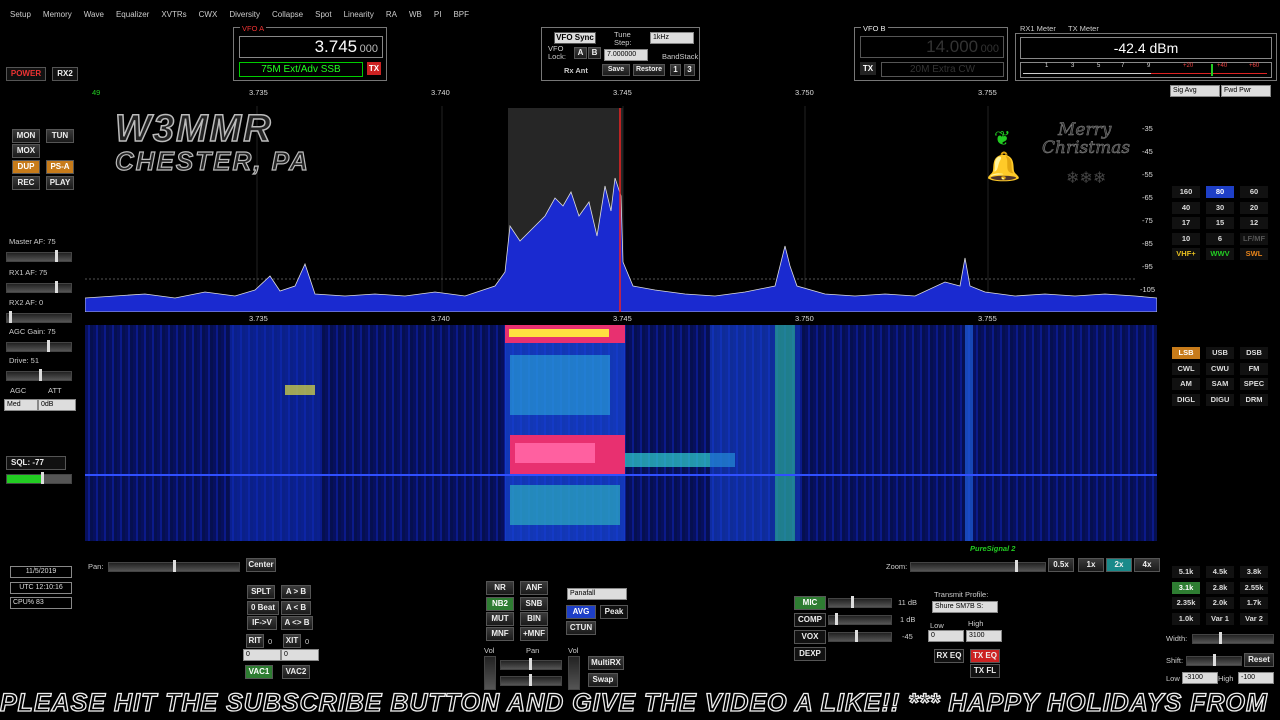 This screenshot has width=1280, height=720. Describe the element at coordinates (297, 623) in the screenshot. I see `swap-ab-button: A <> B` at that location.